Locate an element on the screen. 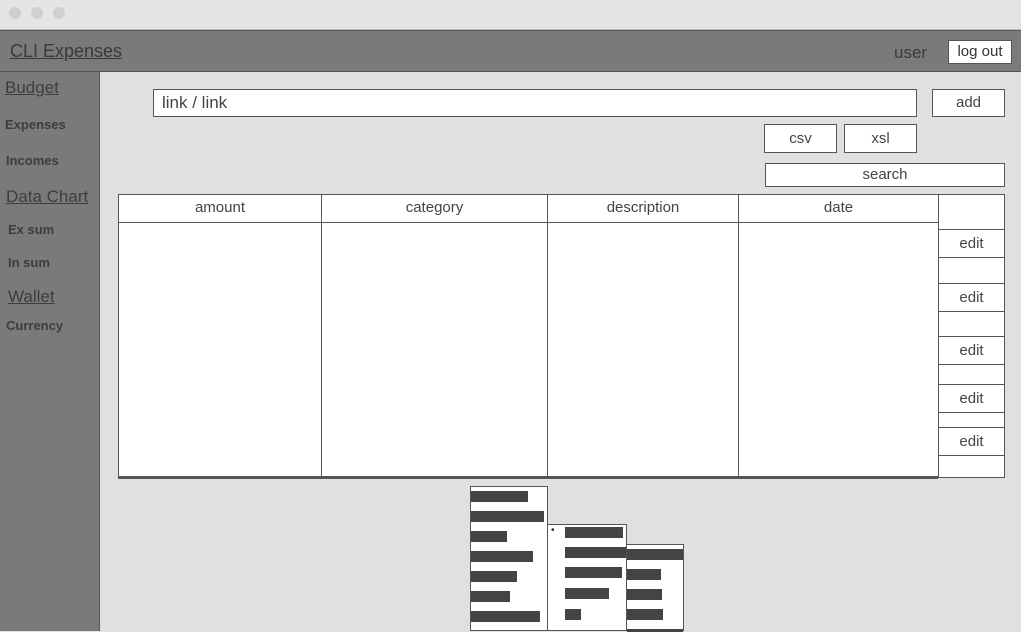  xsl-button: xsl is located at coordinates (880, 138).